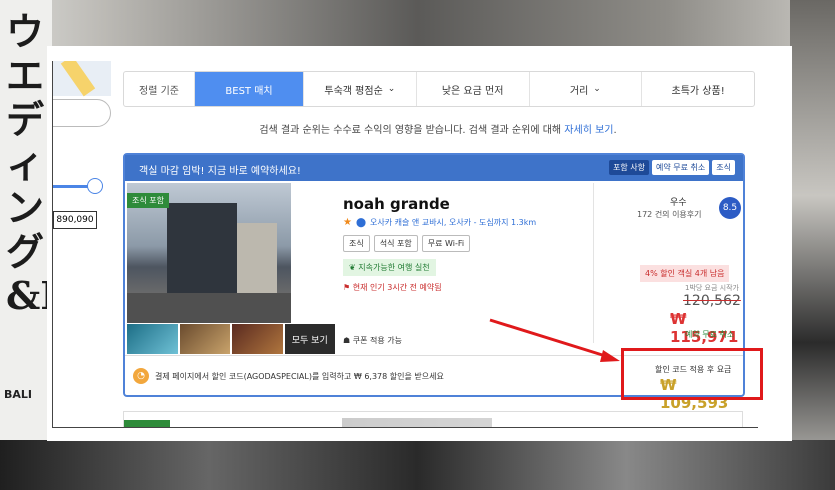 This screenshot has width=835, height=490. Describe the element at coordinates (588, 130) in the screenshot. I see `learn-more-link: 자세히 보기` at that location.